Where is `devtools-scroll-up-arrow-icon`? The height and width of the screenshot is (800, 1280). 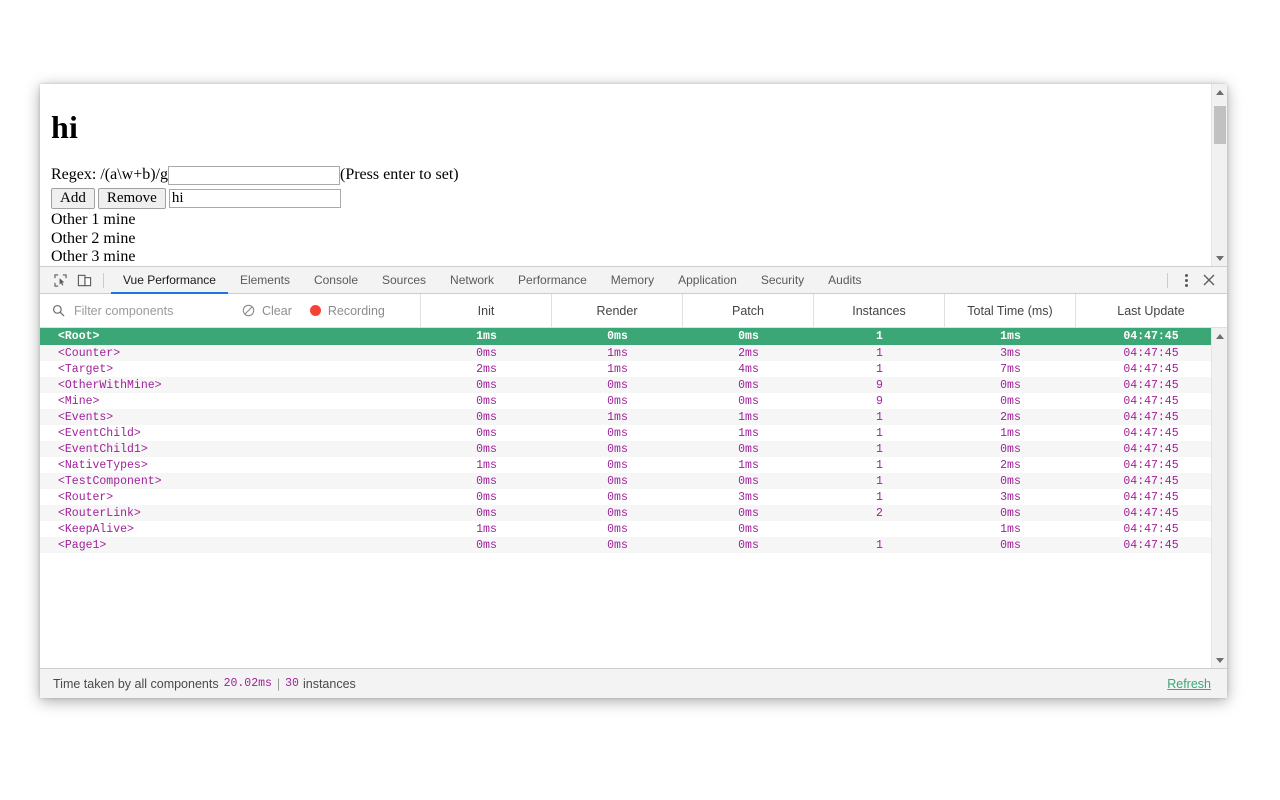 devtools-scroll-up-arrow-icon is located at coordinates (1220, 336).